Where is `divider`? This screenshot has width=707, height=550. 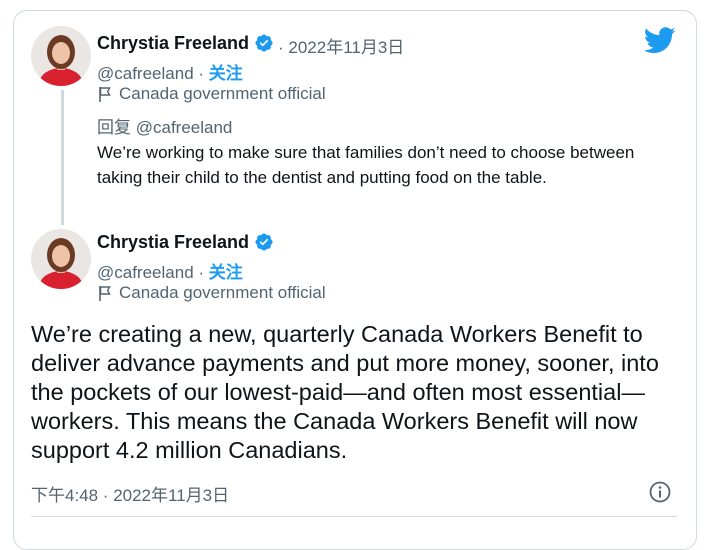
divider is located at coordinates (354, 516).